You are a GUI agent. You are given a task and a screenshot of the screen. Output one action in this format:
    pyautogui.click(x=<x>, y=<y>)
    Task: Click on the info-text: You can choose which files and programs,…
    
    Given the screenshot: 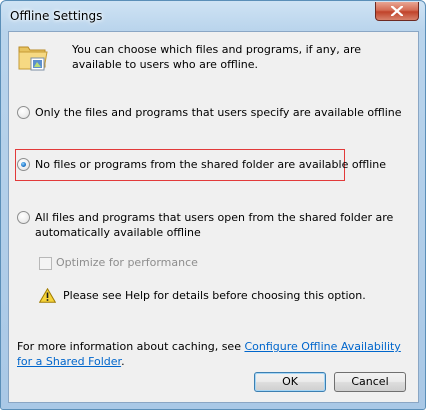 What is the action you would take?
    pyautogui.click(x=217, y=57)
    